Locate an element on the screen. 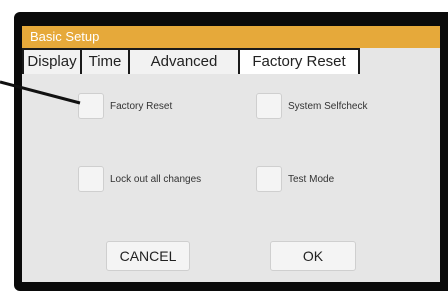  system-selfcheck-option: System Selfcheck is located at coordinates (311, 106).